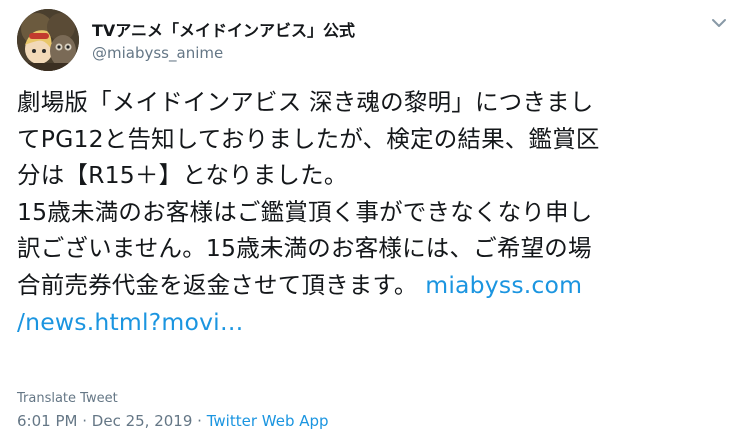  I want to click on tweet-source-link: Twitter Web App, so click(268, 421).